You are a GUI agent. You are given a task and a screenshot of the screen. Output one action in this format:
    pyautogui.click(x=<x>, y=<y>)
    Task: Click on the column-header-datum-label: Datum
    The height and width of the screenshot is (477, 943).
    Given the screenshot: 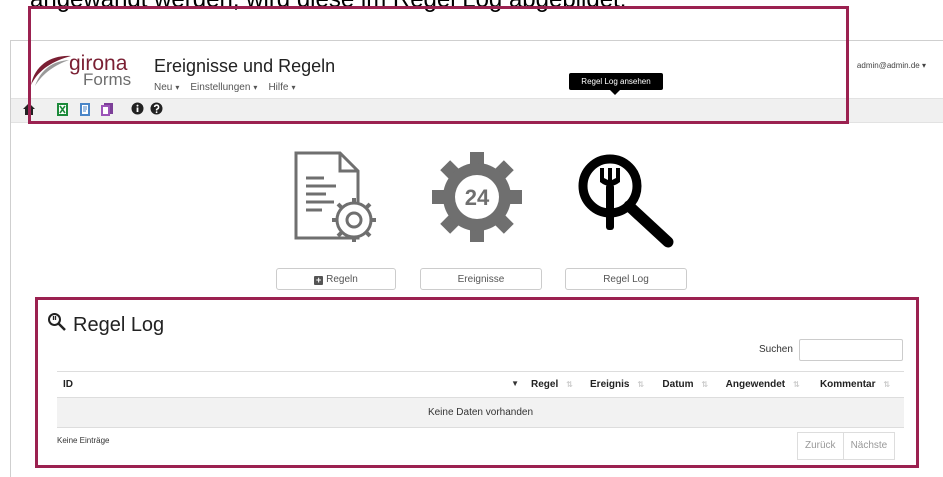 What is the action you would take?
    pyautogui.click(x=678, y=384)
    